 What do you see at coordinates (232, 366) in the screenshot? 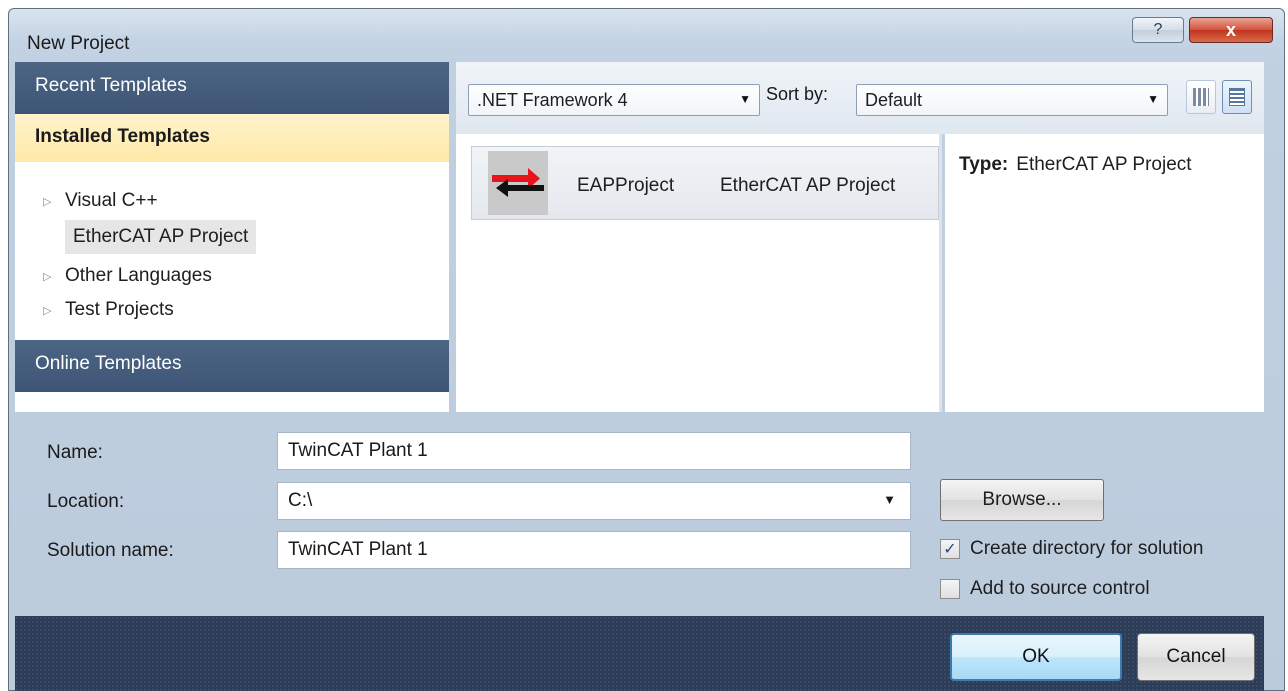
I see `online-templates-header: Online Templates` at bounding box center [232, 366].